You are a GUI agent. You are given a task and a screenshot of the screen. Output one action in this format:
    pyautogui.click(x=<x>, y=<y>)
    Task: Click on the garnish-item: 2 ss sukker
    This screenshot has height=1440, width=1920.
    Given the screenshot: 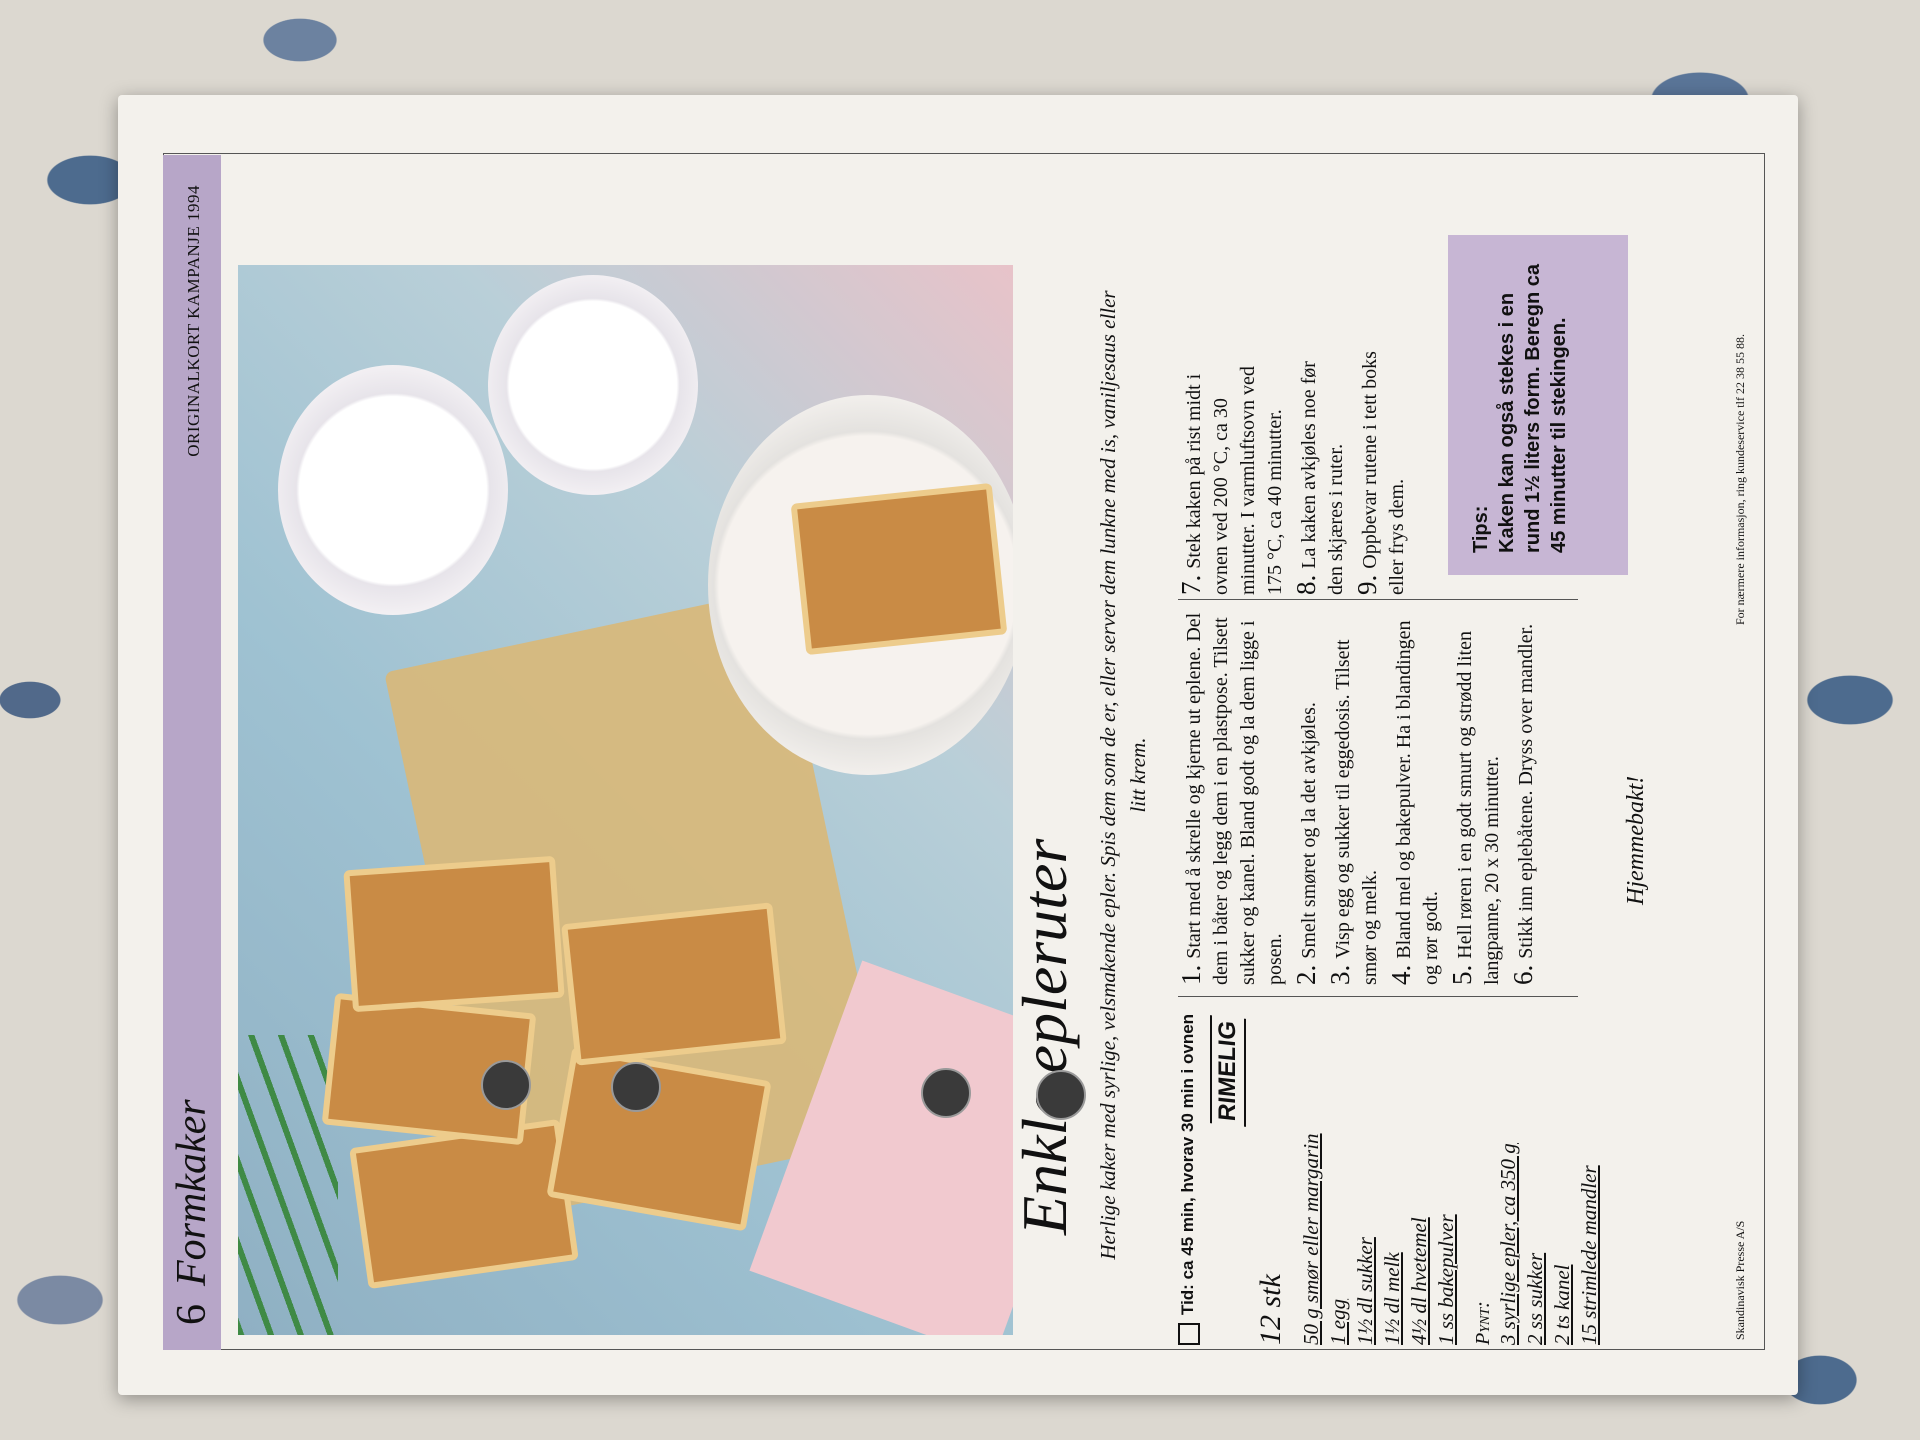 What is the action you would take?
    pyautogui.click(x=1535, y=1298)
    